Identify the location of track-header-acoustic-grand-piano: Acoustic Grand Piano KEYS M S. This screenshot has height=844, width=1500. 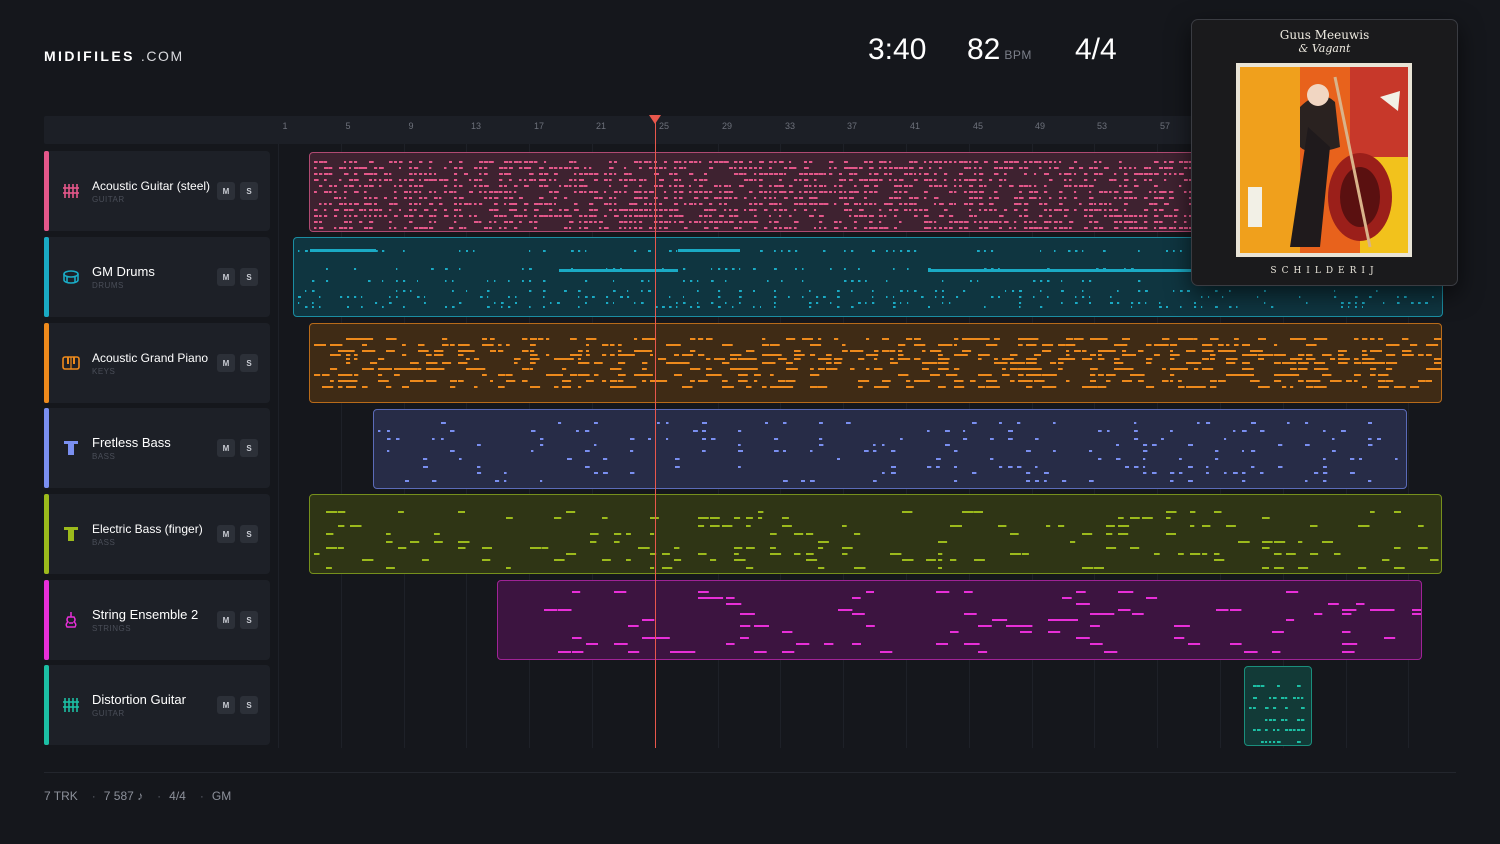
(157, 363).